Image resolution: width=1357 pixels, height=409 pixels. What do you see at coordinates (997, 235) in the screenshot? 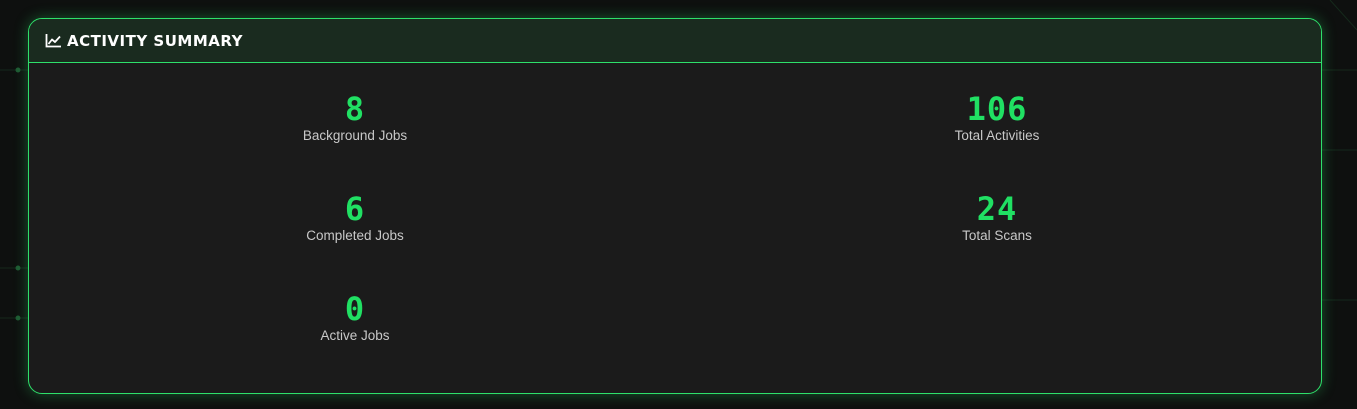
I see `stat-label: Total Scans` at bounding box center [997, 235].